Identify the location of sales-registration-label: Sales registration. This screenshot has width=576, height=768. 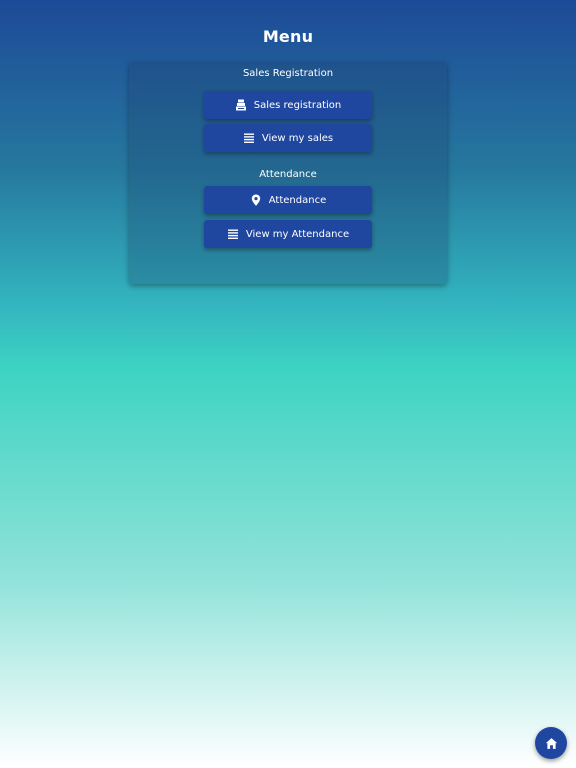
(297, 105).